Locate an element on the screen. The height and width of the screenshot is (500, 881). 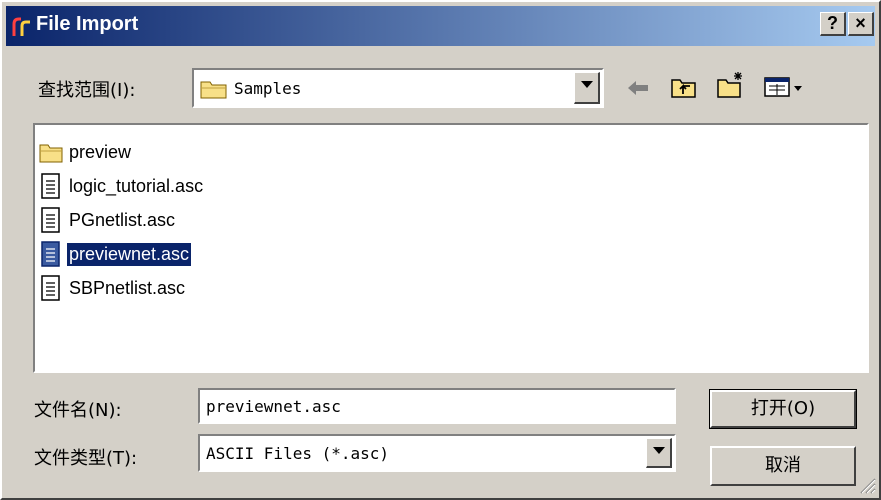
up-folder-icon is located at coordinates (684, 87).